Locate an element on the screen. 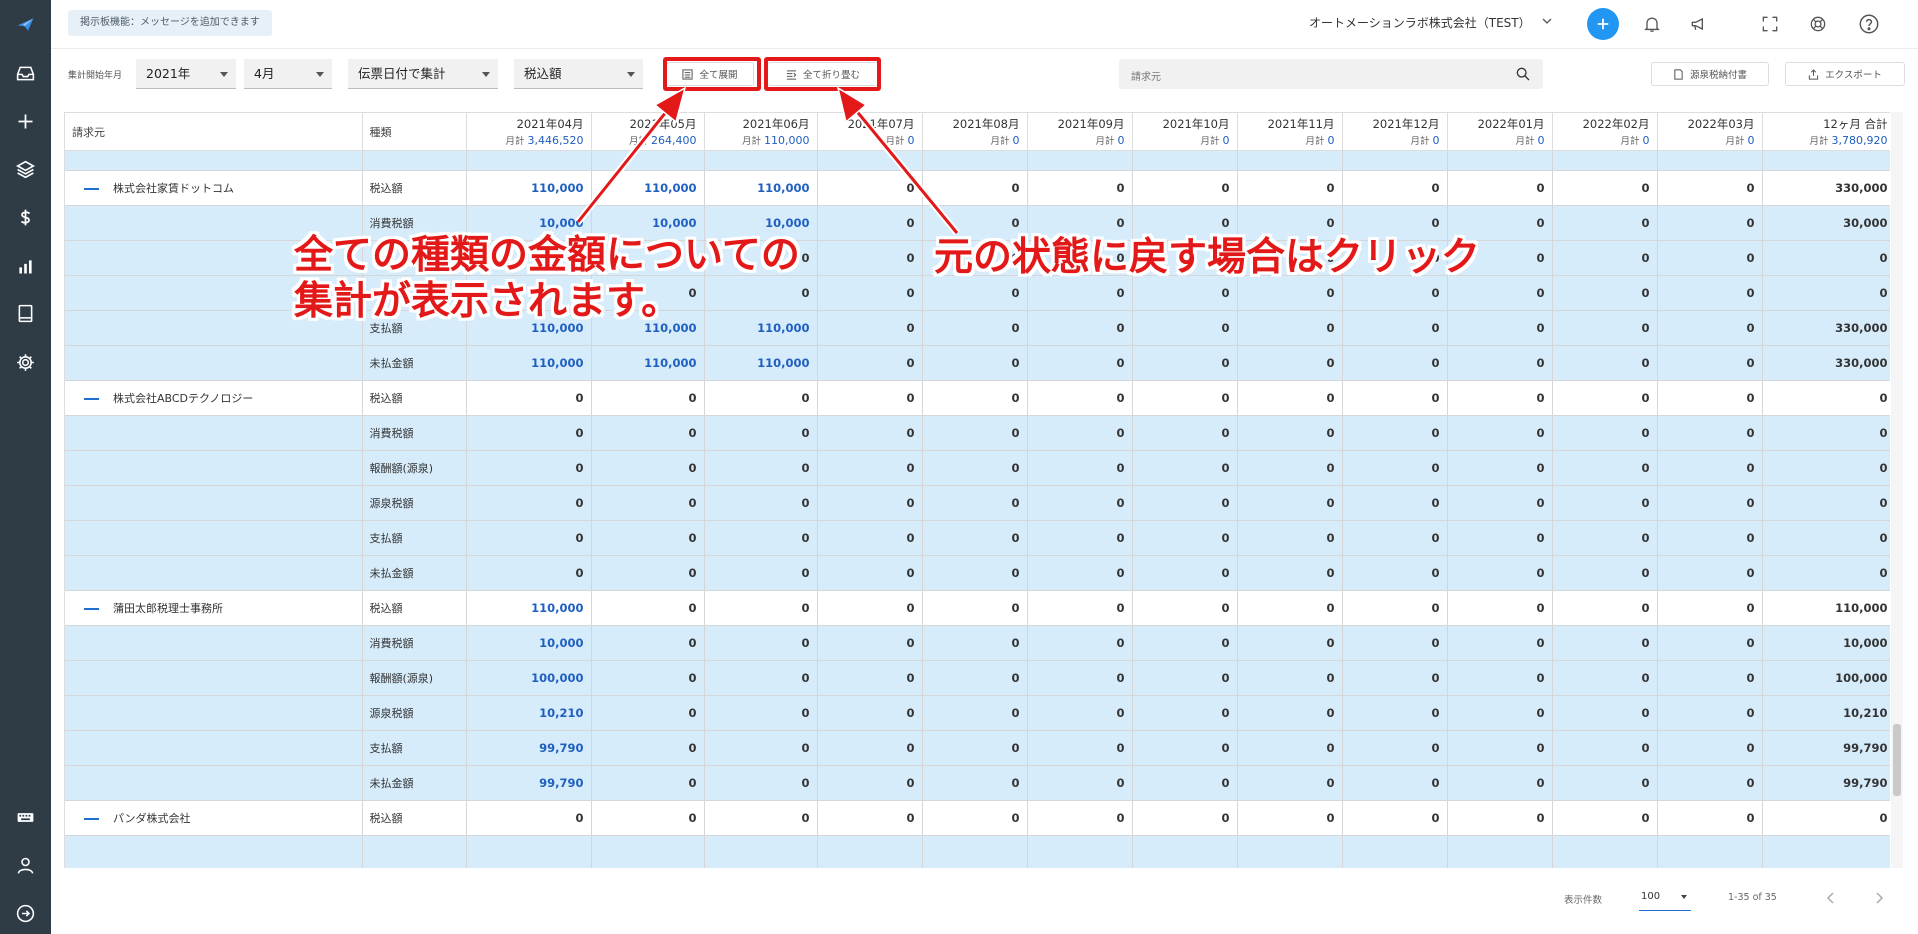 Image resolution: width=1918 pixels, height=934 pixels. export-button: エクスポート is located at coordinates (1845, 74).